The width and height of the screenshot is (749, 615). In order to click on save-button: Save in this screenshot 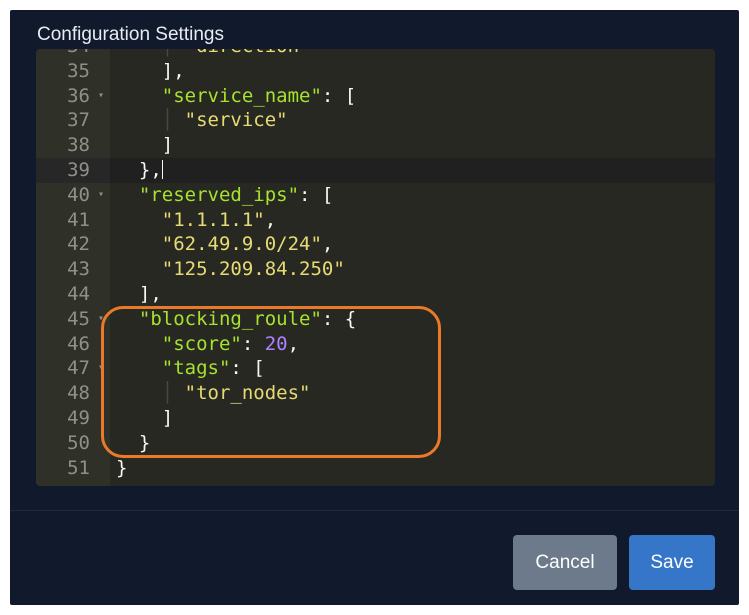, I will do `click(672, 562)`.